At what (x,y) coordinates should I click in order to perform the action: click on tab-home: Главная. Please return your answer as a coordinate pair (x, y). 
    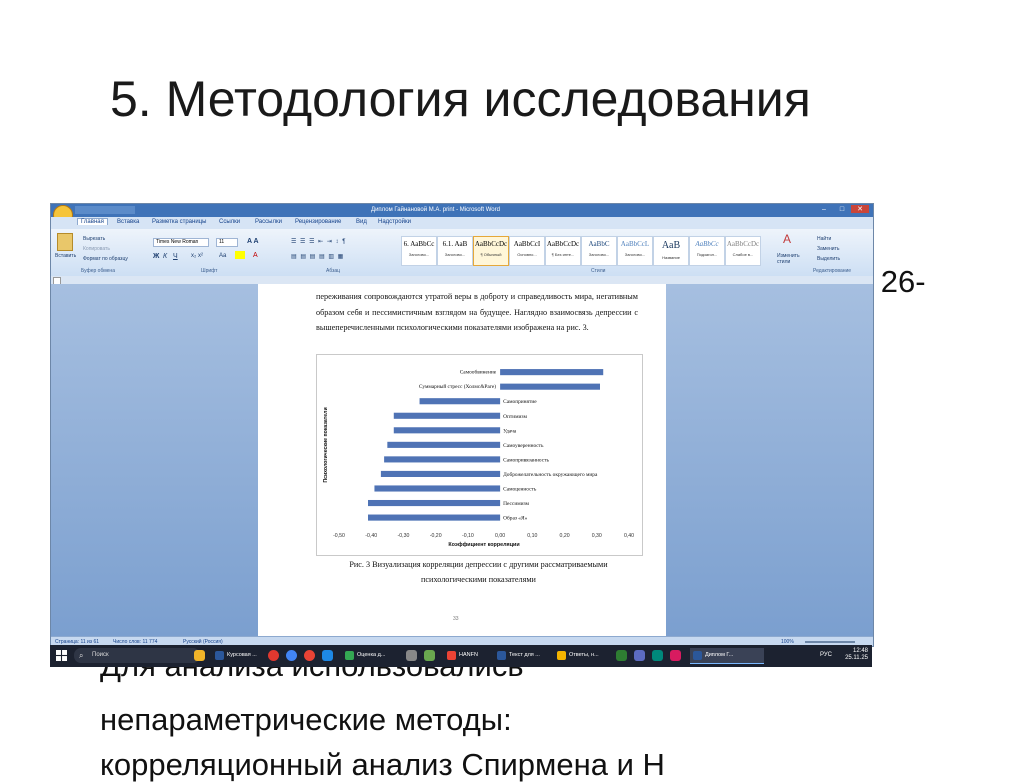
    Looking at the image, I should click on (92, 221).